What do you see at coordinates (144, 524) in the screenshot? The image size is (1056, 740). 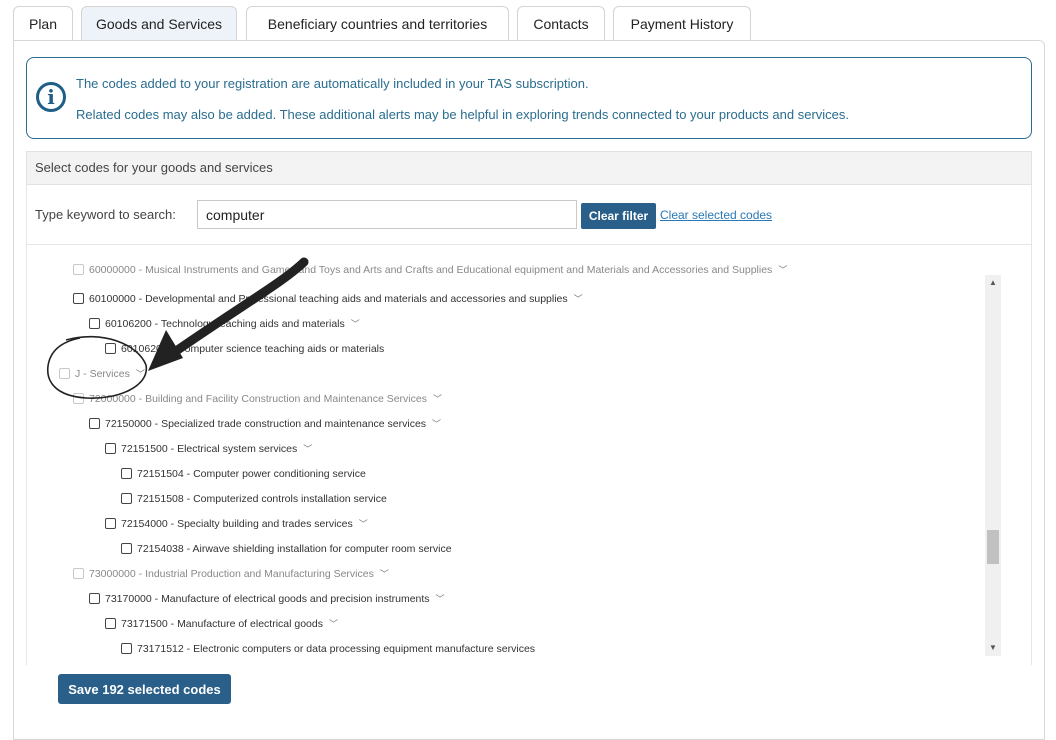 I see `code-number: 72154000` at bounding box center [144, 524].